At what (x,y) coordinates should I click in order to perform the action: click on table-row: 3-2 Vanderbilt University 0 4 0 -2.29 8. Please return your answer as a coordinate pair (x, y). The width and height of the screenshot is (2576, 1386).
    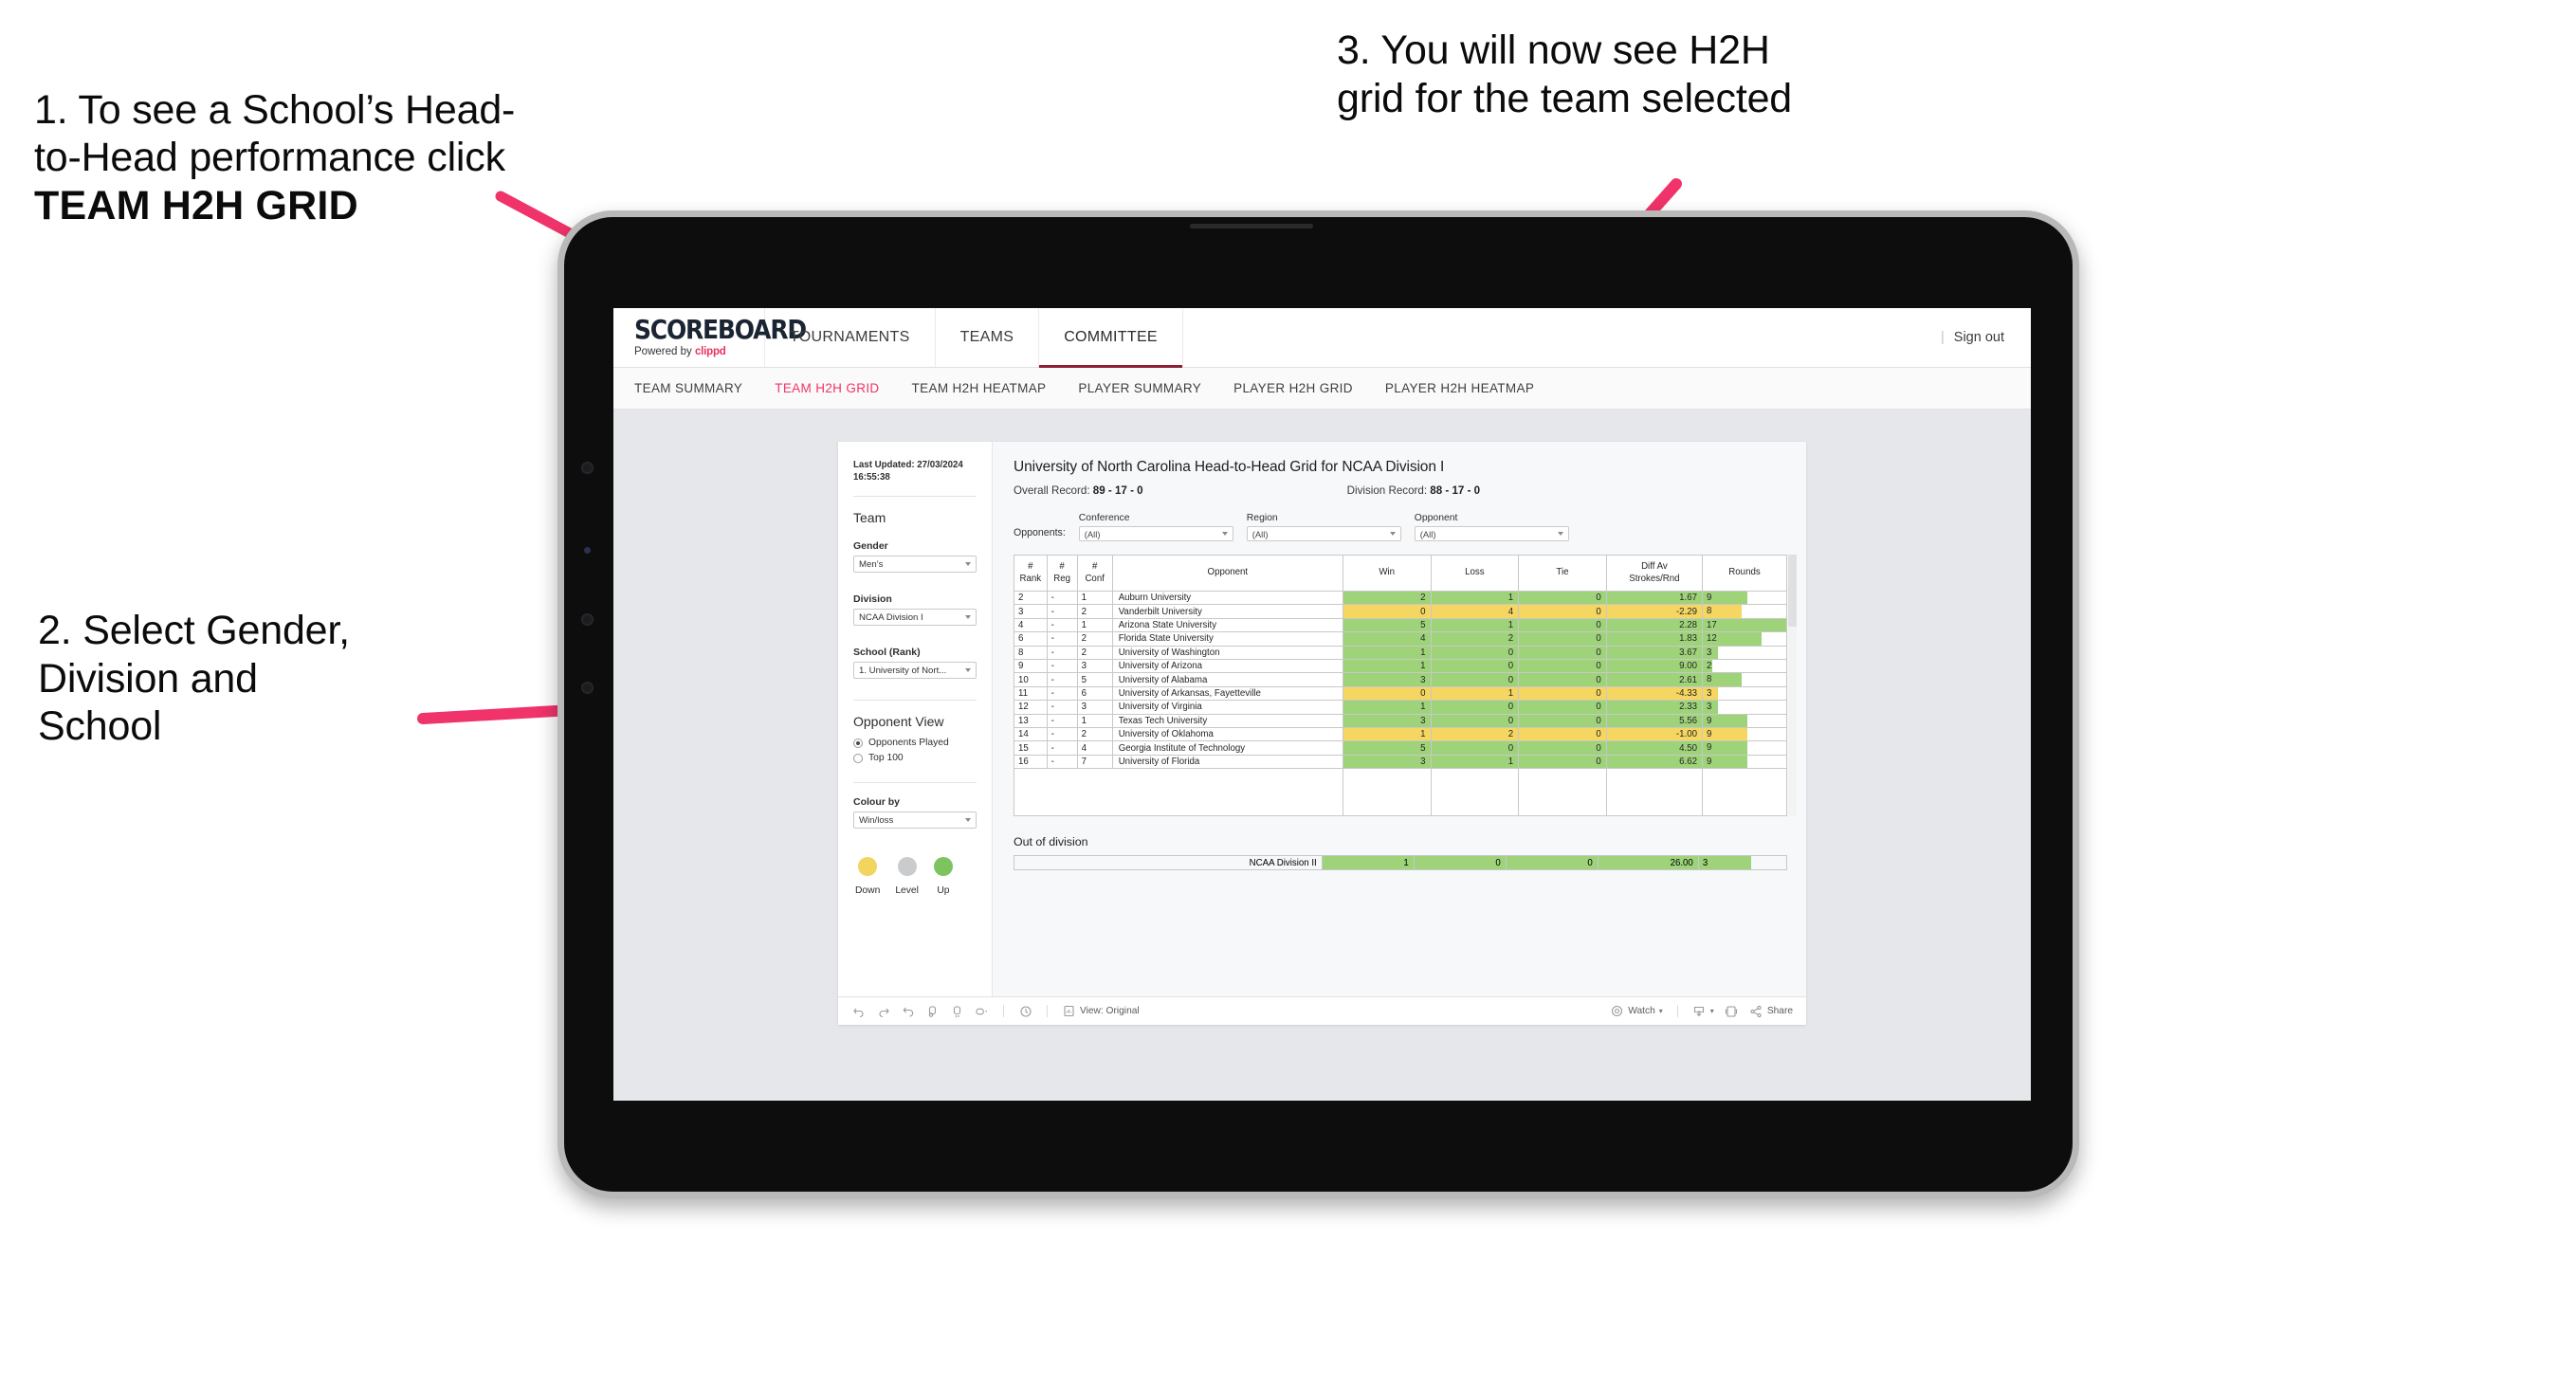
    Looking at the image, I should click on (1400, 612).